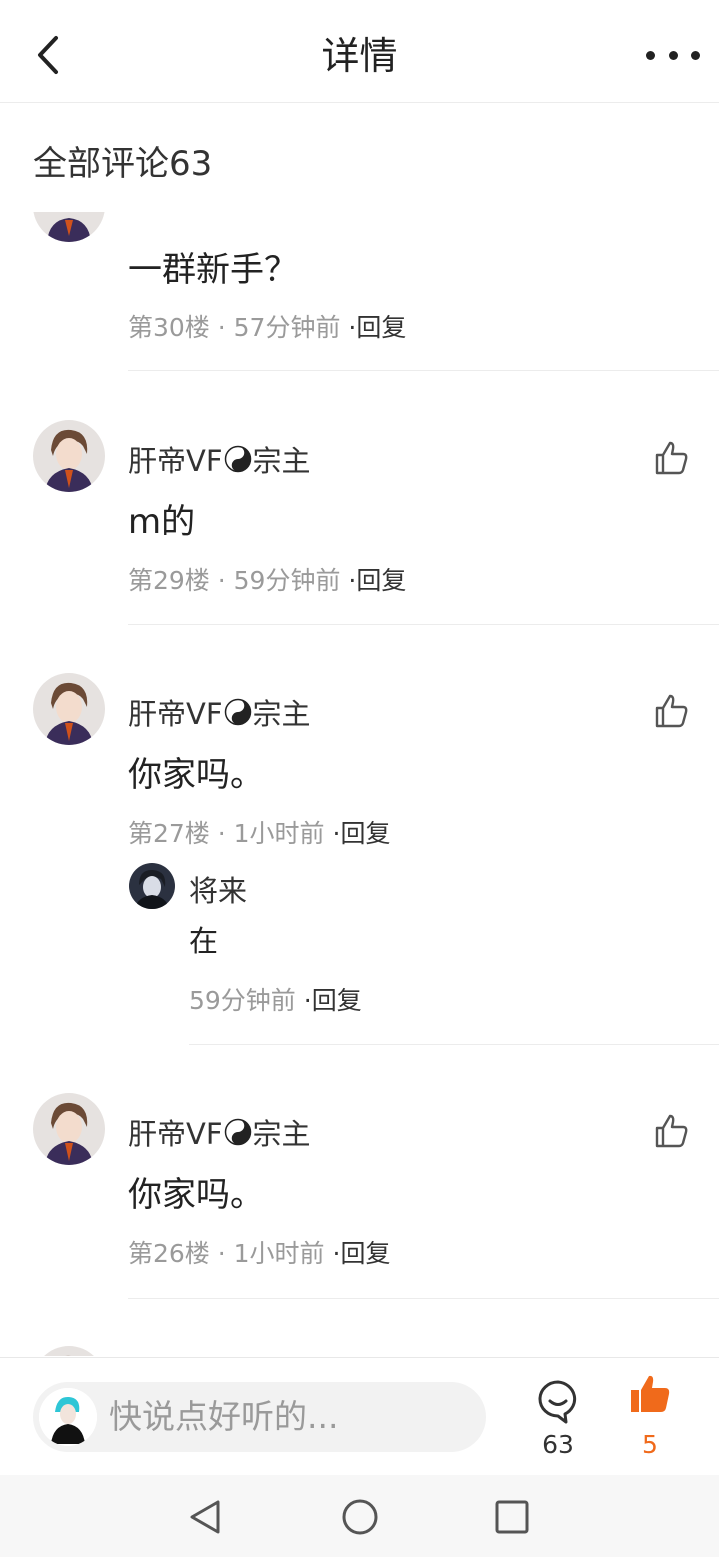 Image resolution: width=719 pixels, height=1557 pixels. What do you see at coordinates (512, 1517) in the screenshot?
I see `square-recents-icon` at bounding box center [512, 1517].